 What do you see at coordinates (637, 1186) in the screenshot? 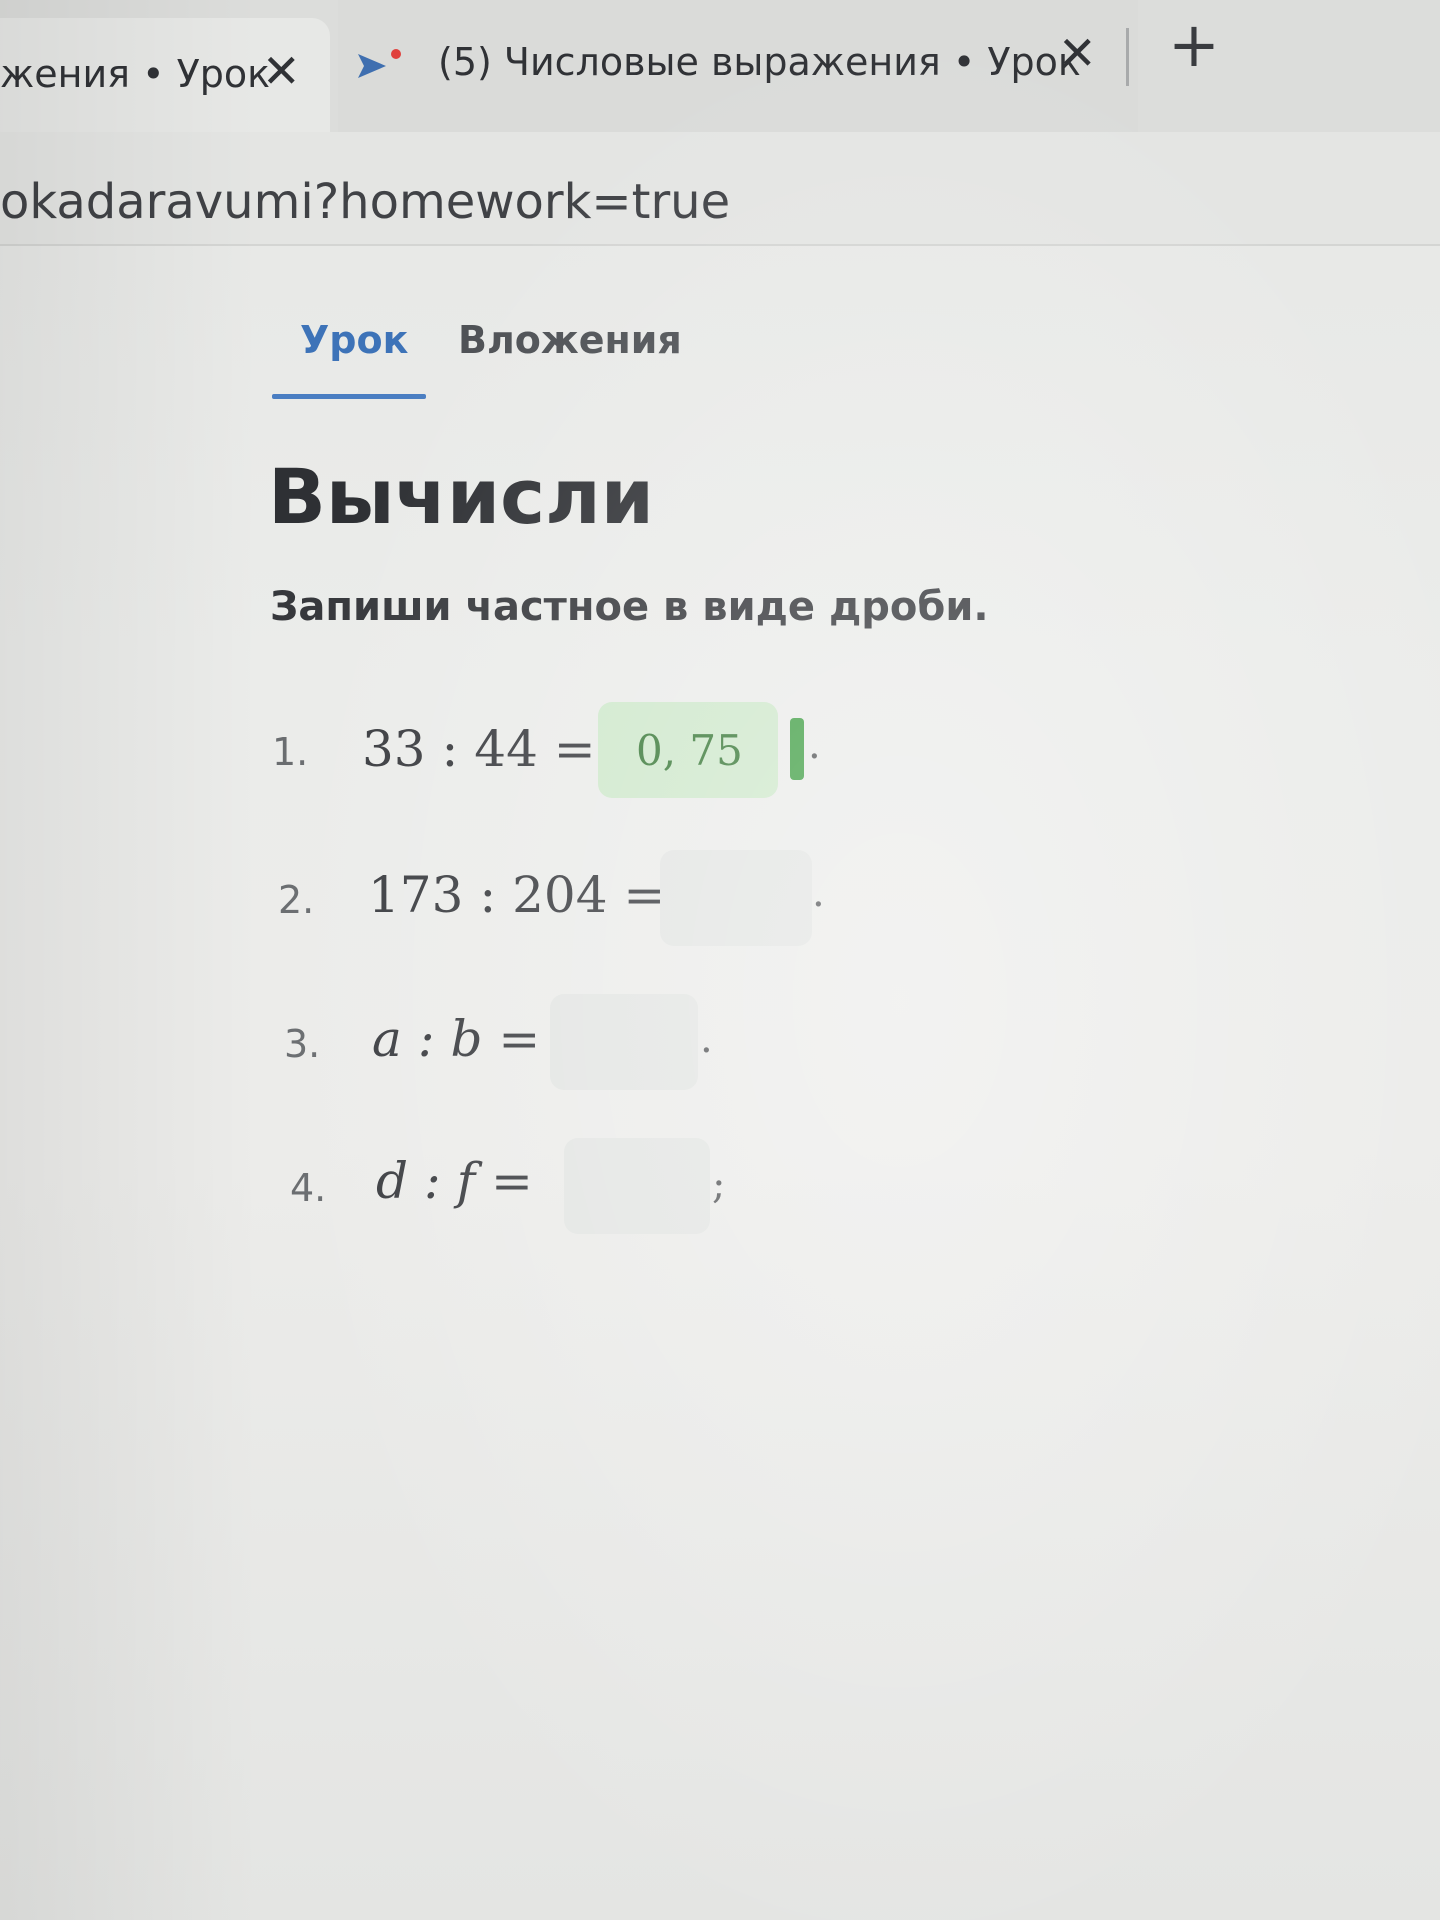
I see `task-4-answer-field` at bounding box center [637, 1186].